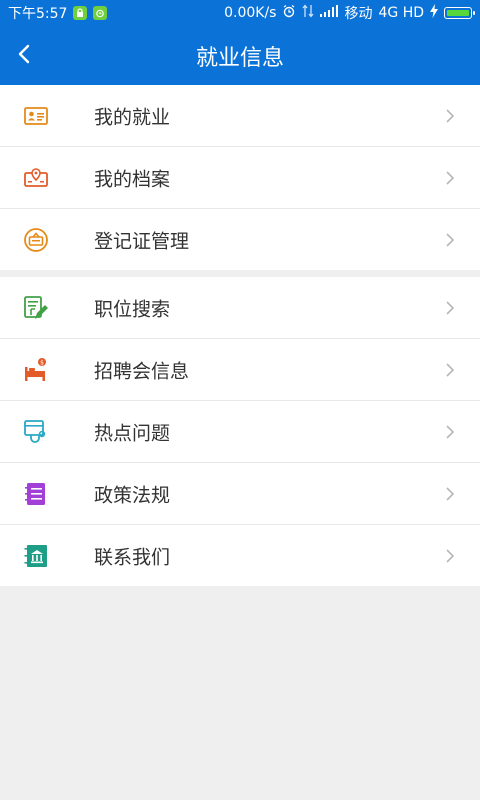 The image size is (480, 800). What do you see at coordinates (132, 557) in the screenshot?
I see `menu-item-label: 联系我们` at bounding box center [132, 557].